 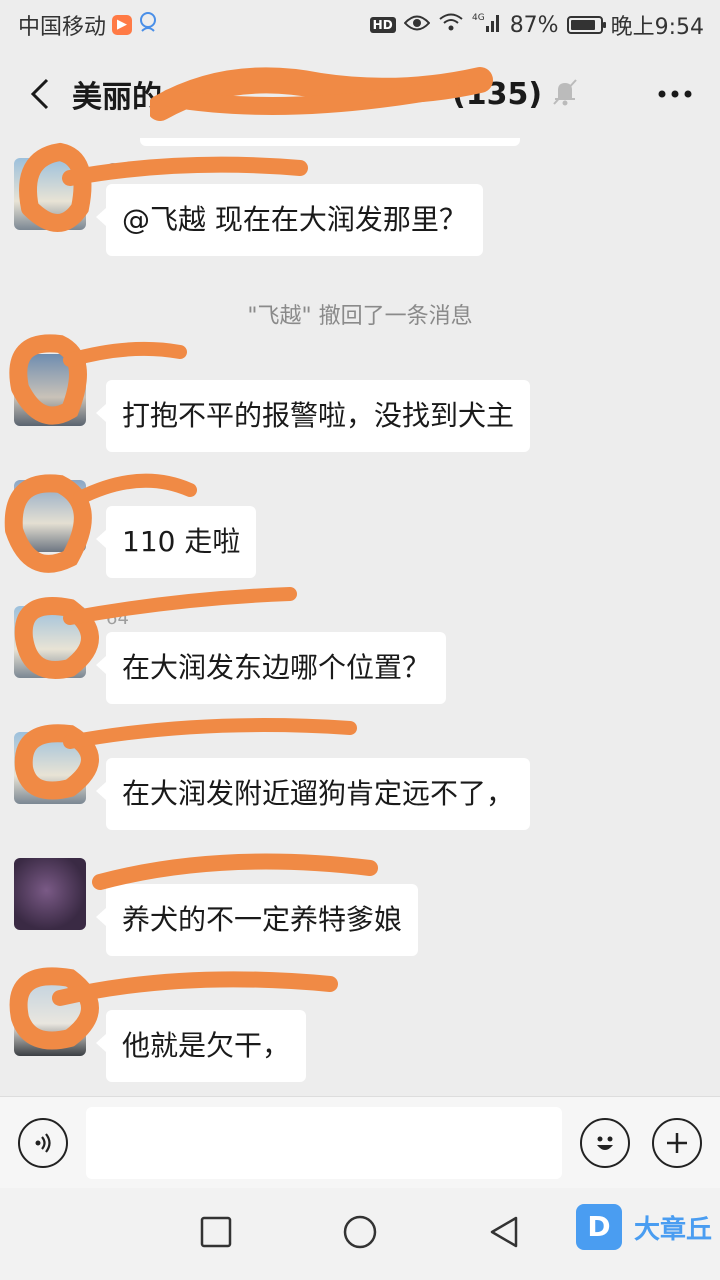 I want to click on watermark-text: 大章丘, so click(x=672, y=1229).